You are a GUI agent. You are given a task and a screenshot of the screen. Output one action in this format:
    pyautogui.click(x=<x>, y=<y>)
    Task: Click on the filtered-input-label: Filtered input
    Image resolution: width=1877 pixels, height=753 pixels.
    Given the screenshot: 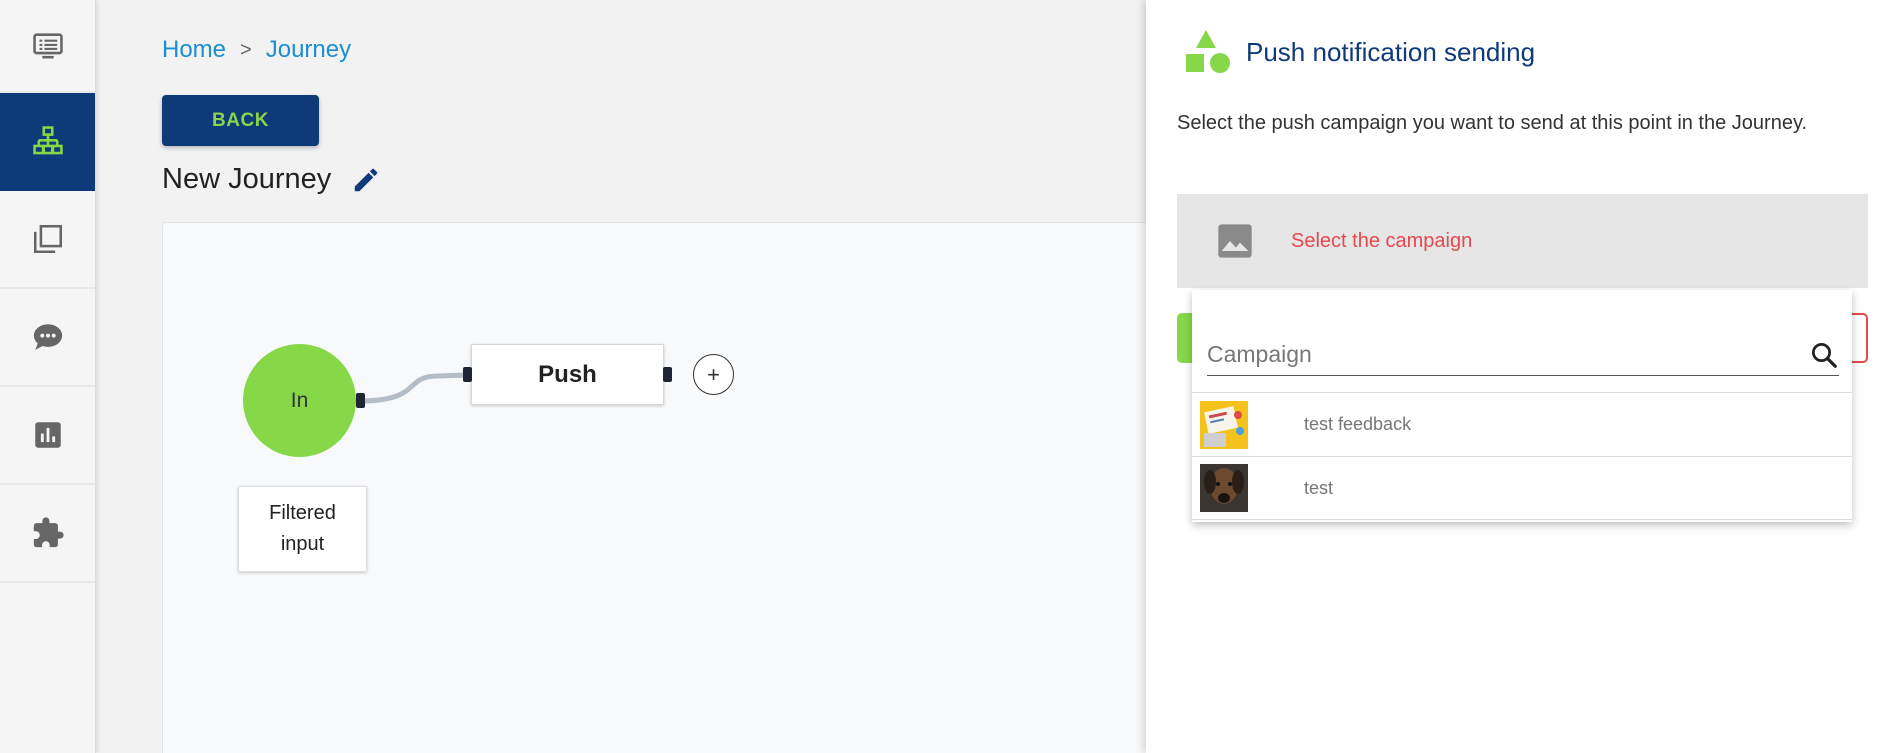 What is the action you would take?
    pyautogui.click(x=302, y=529)
    